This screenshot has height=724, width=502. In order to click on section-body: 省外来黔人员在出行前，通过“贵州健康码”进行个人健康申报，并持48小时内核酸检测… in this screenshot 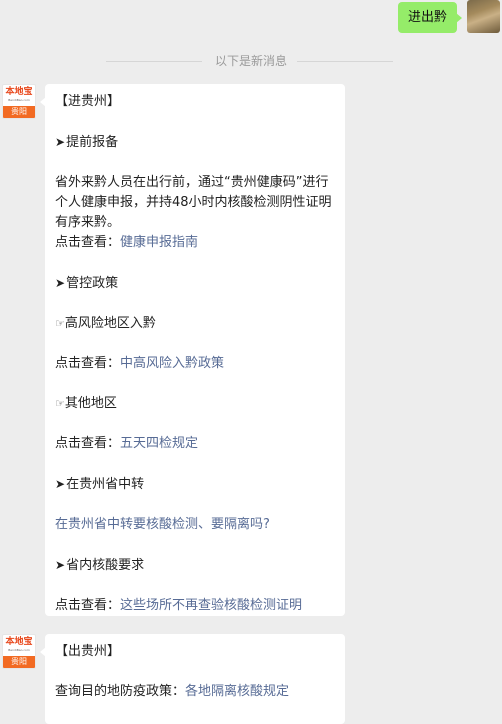, I will do `click(193, 202)`.